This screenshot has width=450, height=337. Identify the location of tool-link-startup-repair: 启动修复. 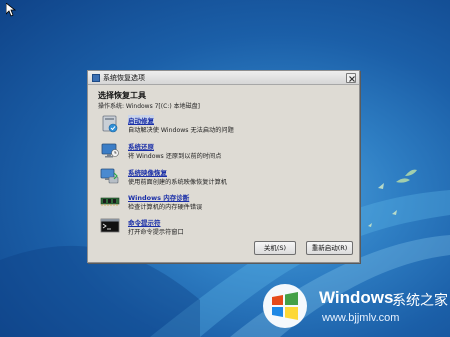
(141, 120).